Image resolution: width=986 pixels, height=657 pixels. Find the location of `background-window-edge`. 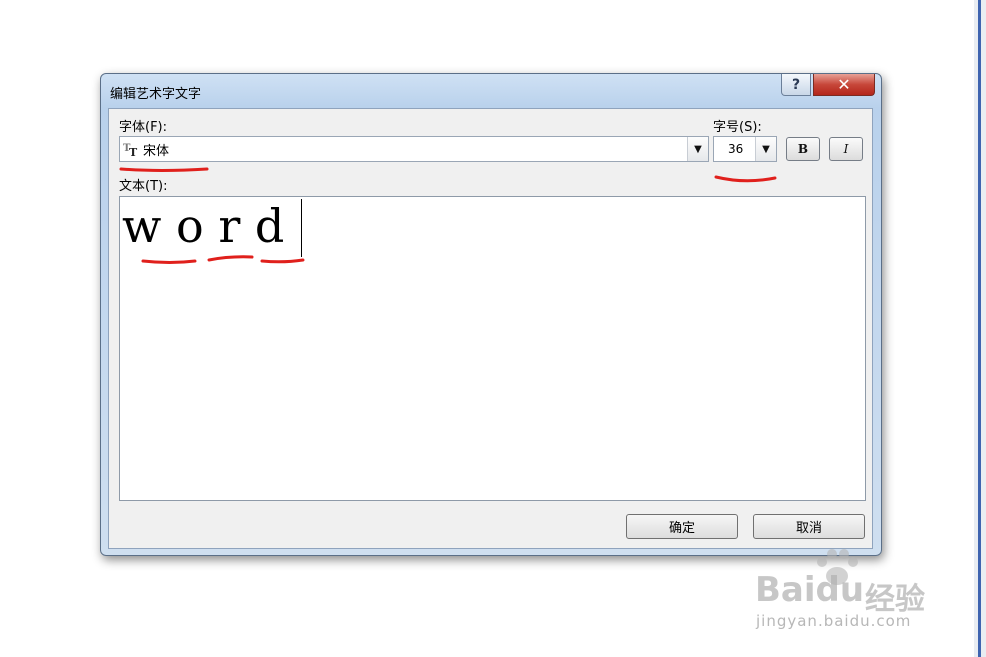

background-window-edge is located at coordinates (980, 328).